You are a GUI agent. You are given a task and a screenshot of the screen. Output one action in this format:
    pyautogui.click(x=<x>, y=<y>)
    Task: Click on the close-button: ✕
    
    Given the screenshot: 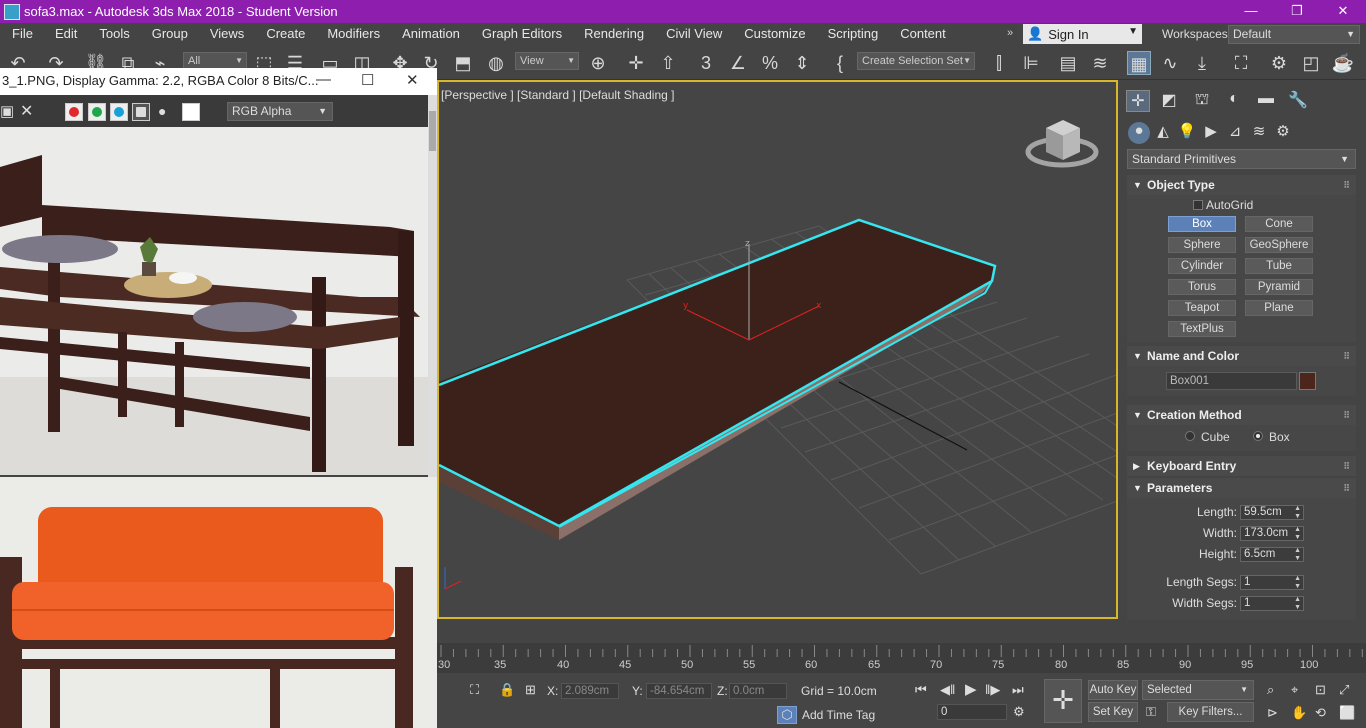 What is the action you would take?
    pyautogui.click(x=1343, y=11)
    